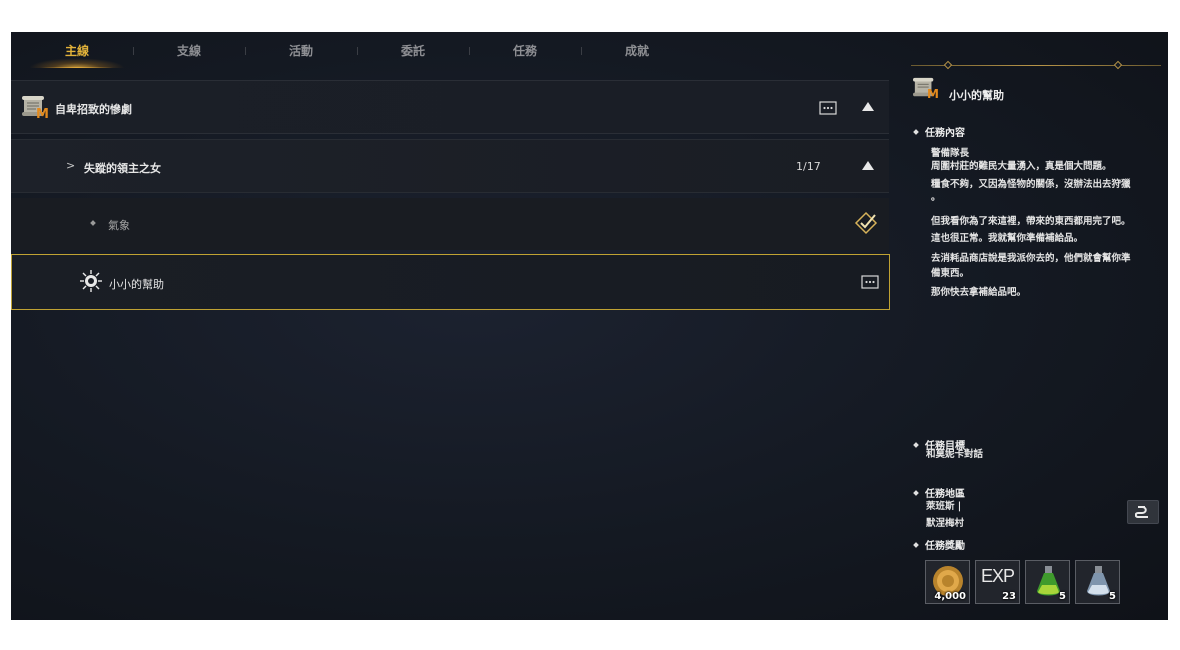  Describe the element at coordinates (936, 197) in the screenshot. I see `dialogue-line: 。` at that location.